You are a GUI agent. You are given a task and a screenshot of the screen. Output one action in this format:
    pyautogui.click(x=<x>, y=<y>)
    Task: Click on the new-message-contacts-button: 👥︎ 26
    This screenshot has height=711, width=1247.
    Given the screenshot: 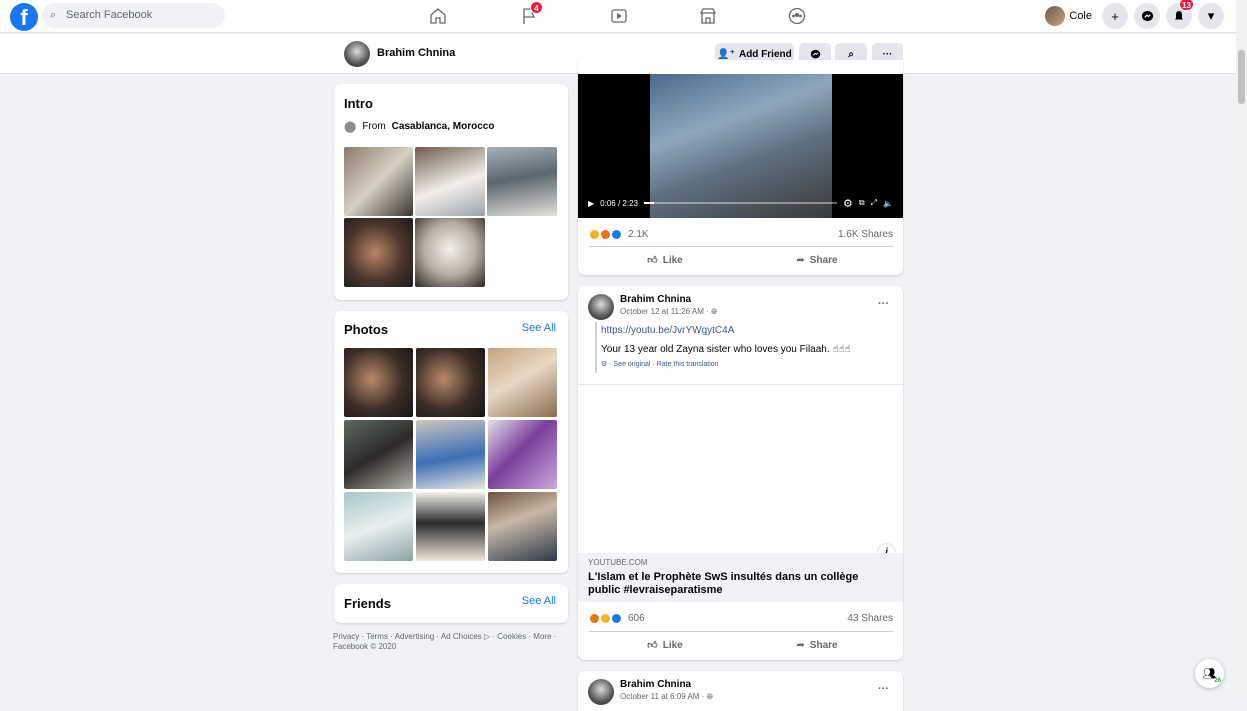 What is the action you would take?
    pyautogui.click(x=1209, y=673)
    